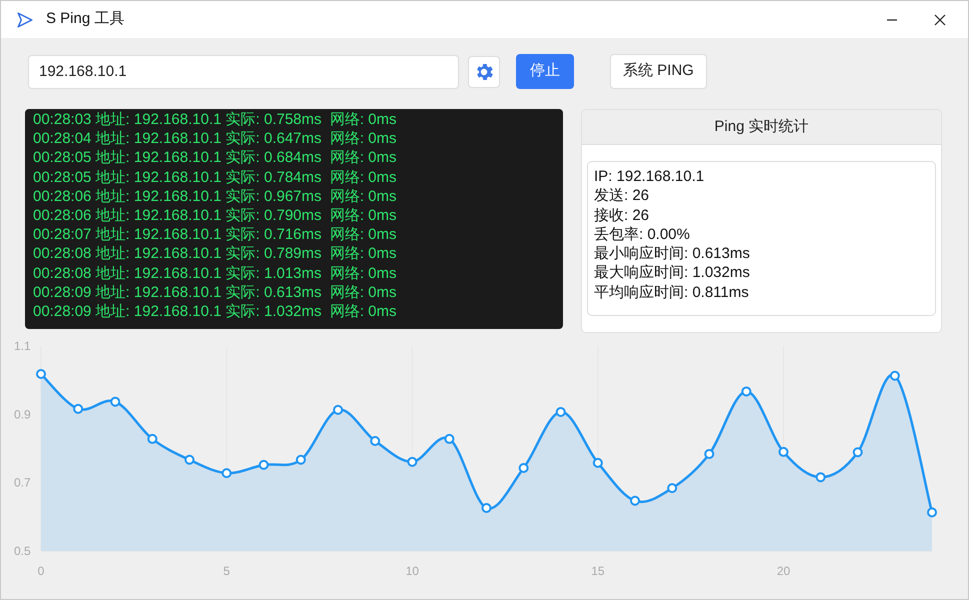 Image resolution: width=969 pixels, height=600 pixels. What do you see at coordinates (215, 158) in the screenshot?
I see `log-line: 00:28:05 地址: 192.168.10.1 实际: 0.684ms 网络: 0ms` at bounding box center [215, 158].